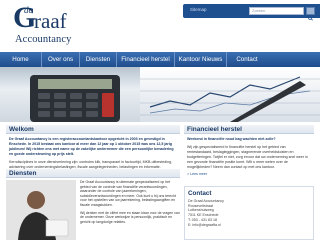  I want to click on contact-email: E: info@degraaffa.nl, so click(249, 225).